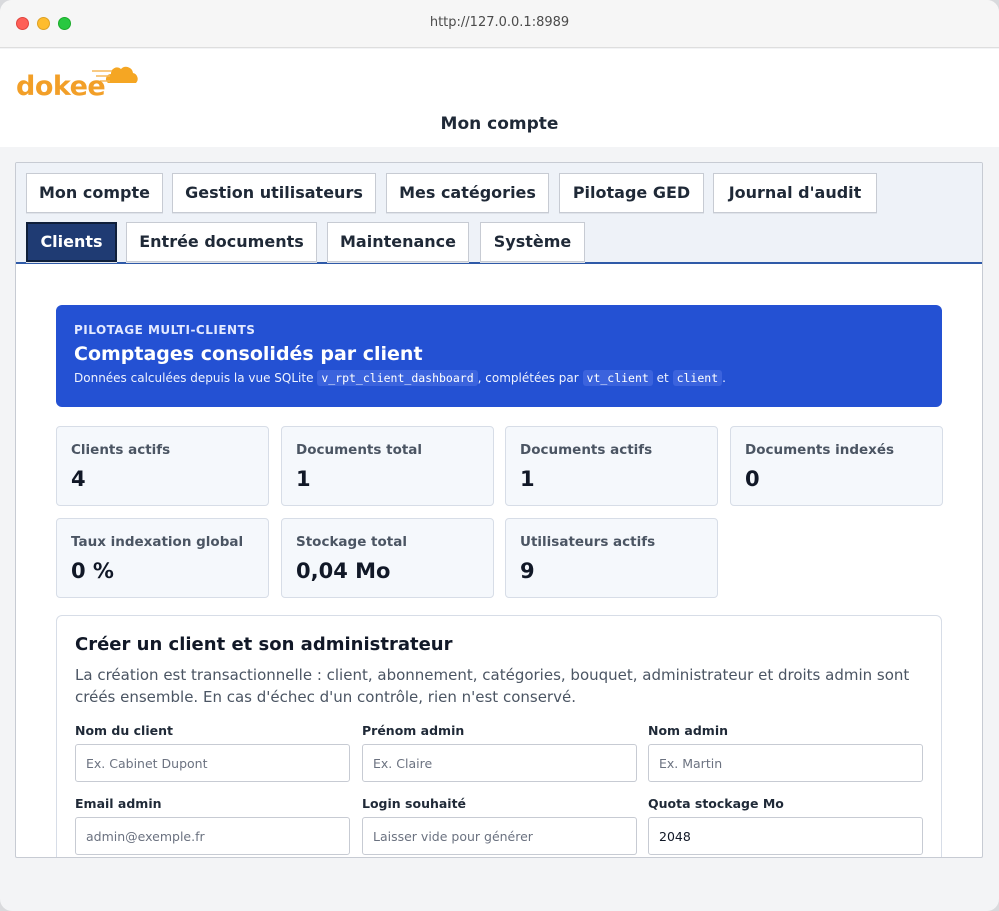  Describe the element at coordinates (351, 542) in the screenshot. I see `stat-label: Stockage total` at that location.